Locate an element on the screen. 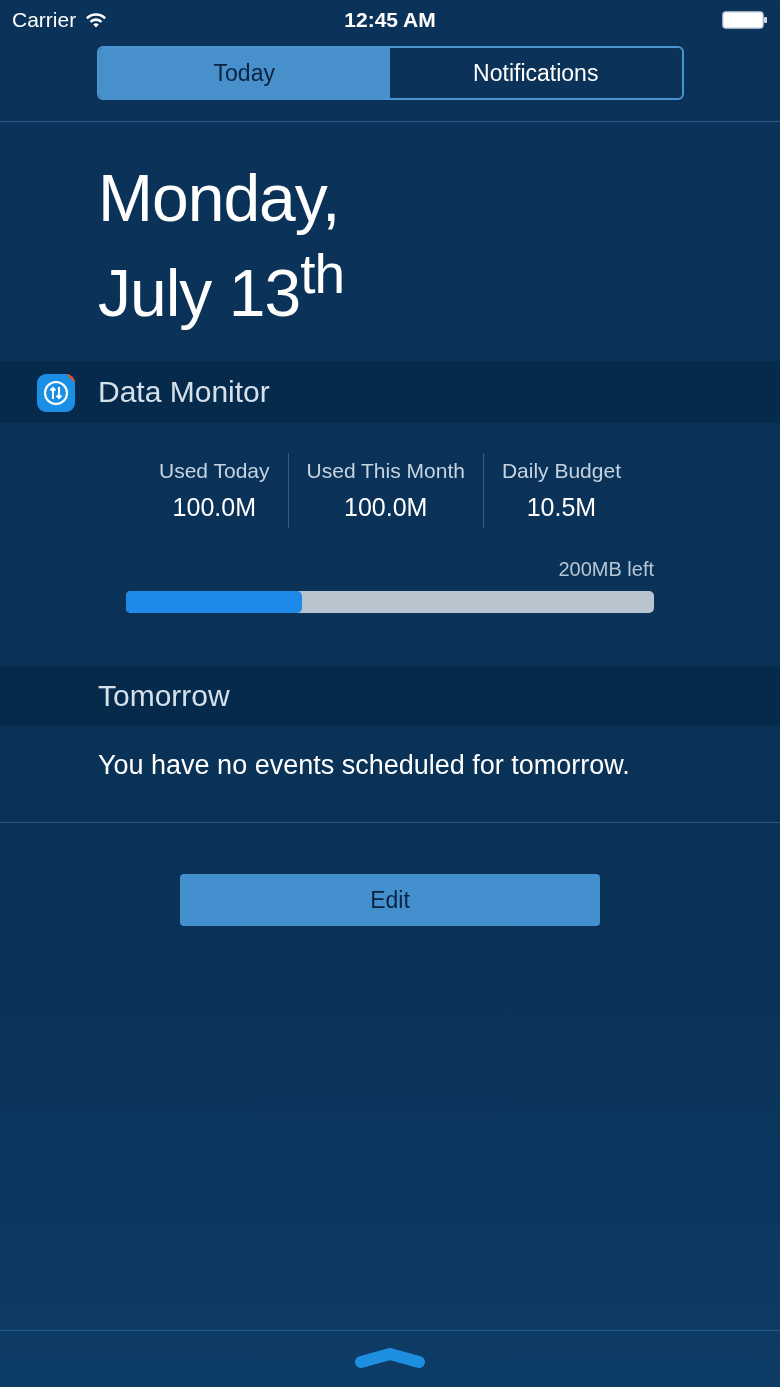 The width and height of the screenshot is (780, 1387). tab: Notifications is located at coordinates (536, 73).